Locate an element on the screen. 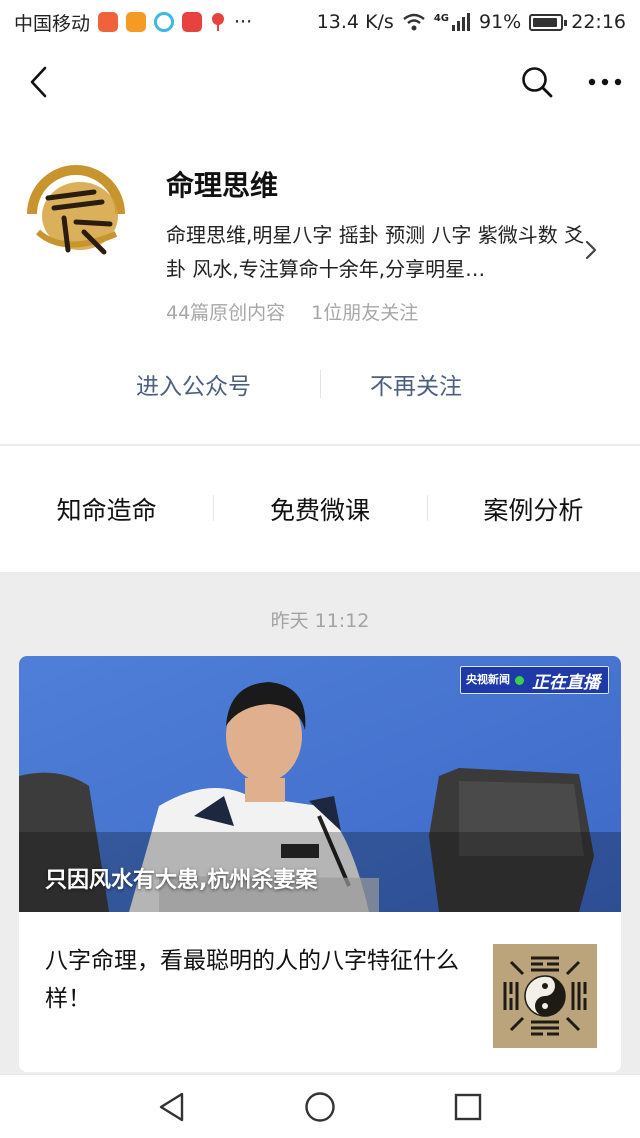  menu-item-zhiming: 知命造命 is located at coordinates (106, 509).